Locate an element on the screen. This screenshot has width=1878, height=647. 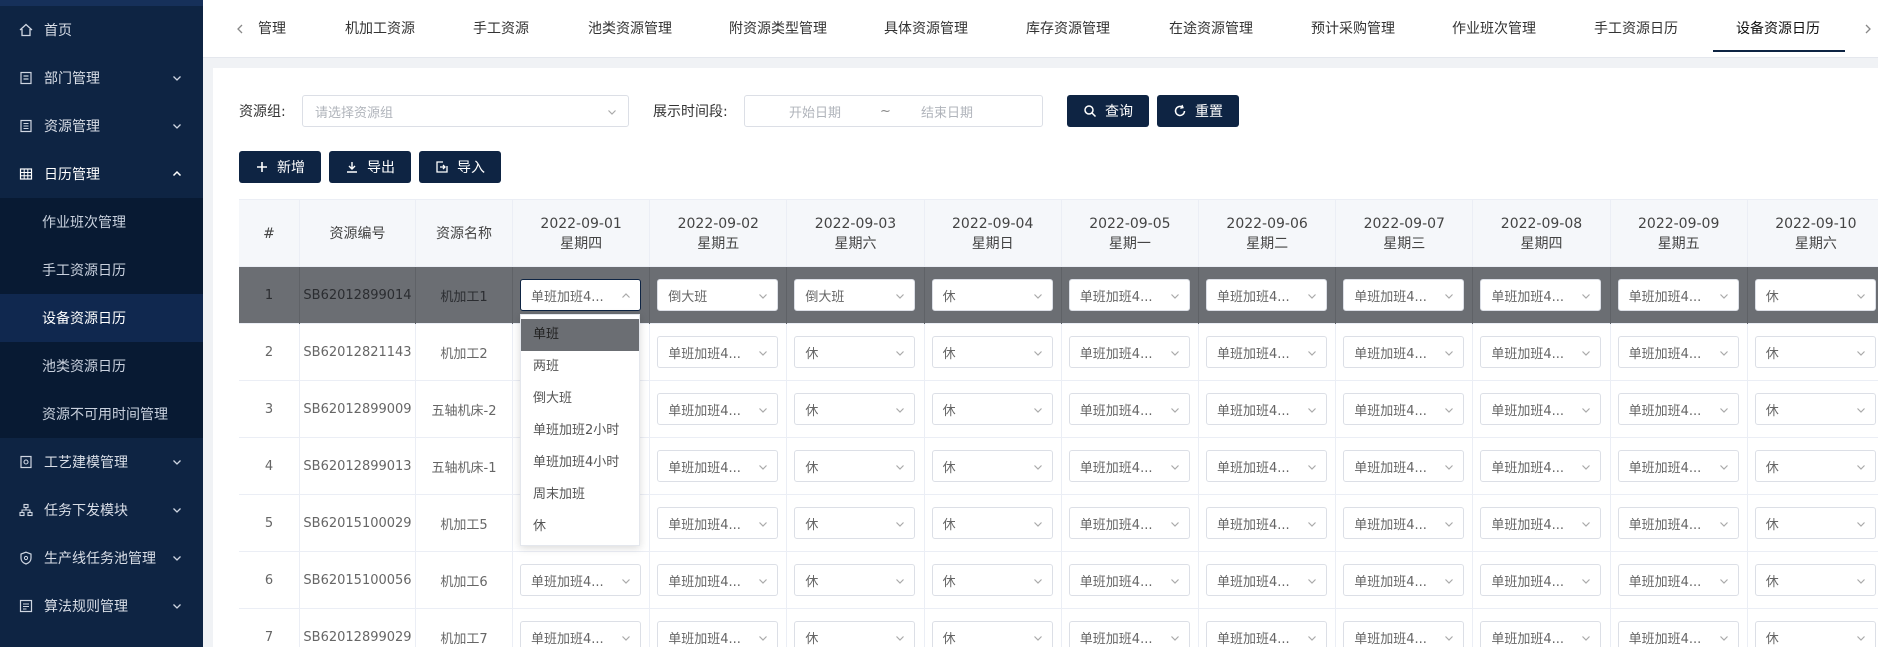
tab-planned-purchase: 预计采购管理 is located at coordinates (1353, 29).